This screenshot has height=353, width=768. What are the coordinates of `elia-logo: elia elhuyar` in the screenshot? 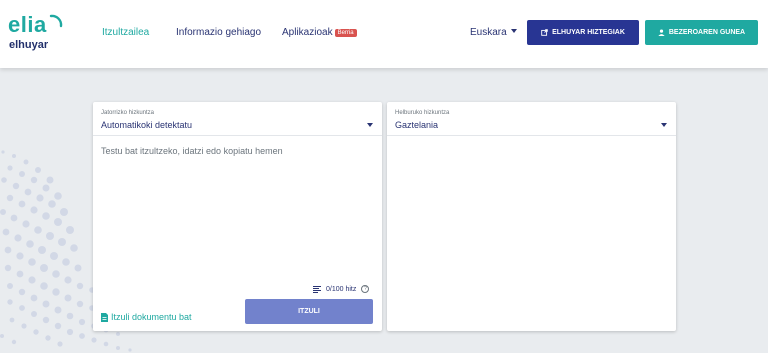 It's located at (36, 34).